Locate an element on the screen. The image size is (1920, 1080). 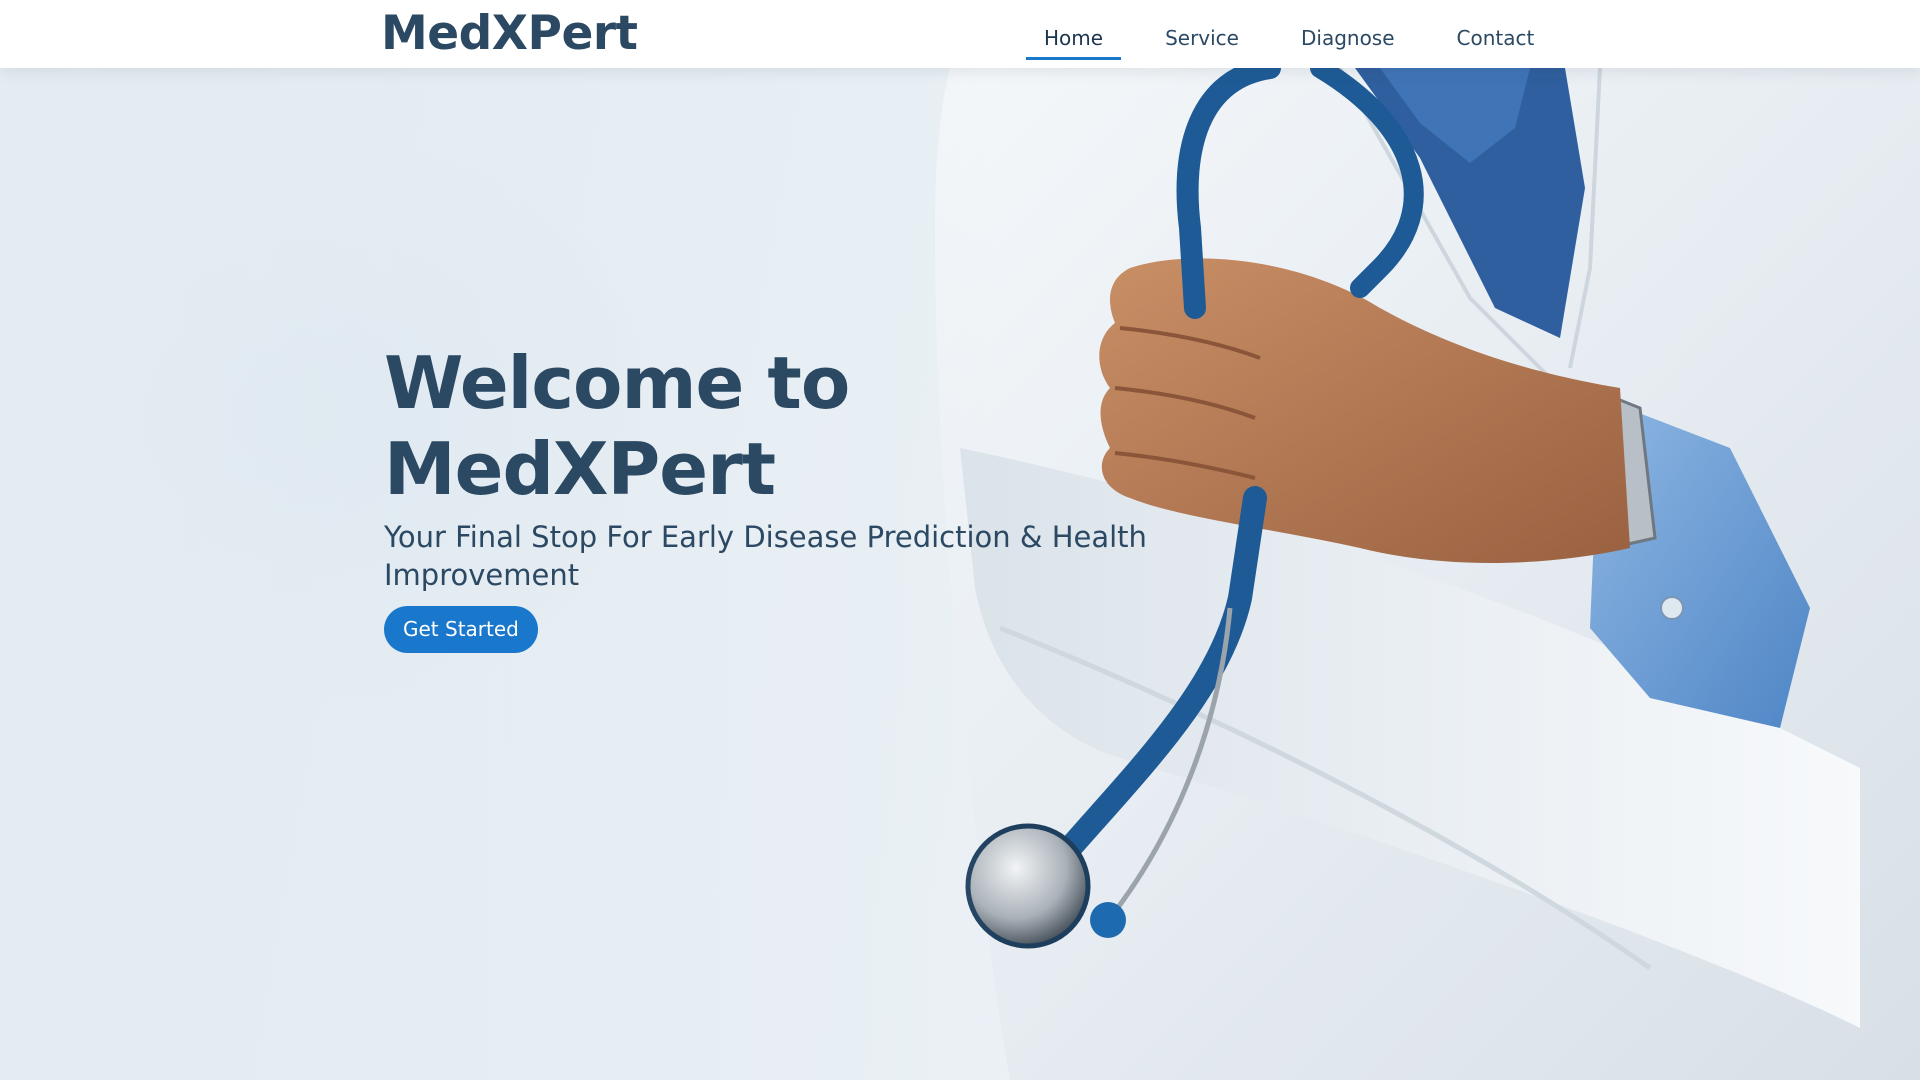
site-logo: MedXPert is located at coordinates (509, 34).